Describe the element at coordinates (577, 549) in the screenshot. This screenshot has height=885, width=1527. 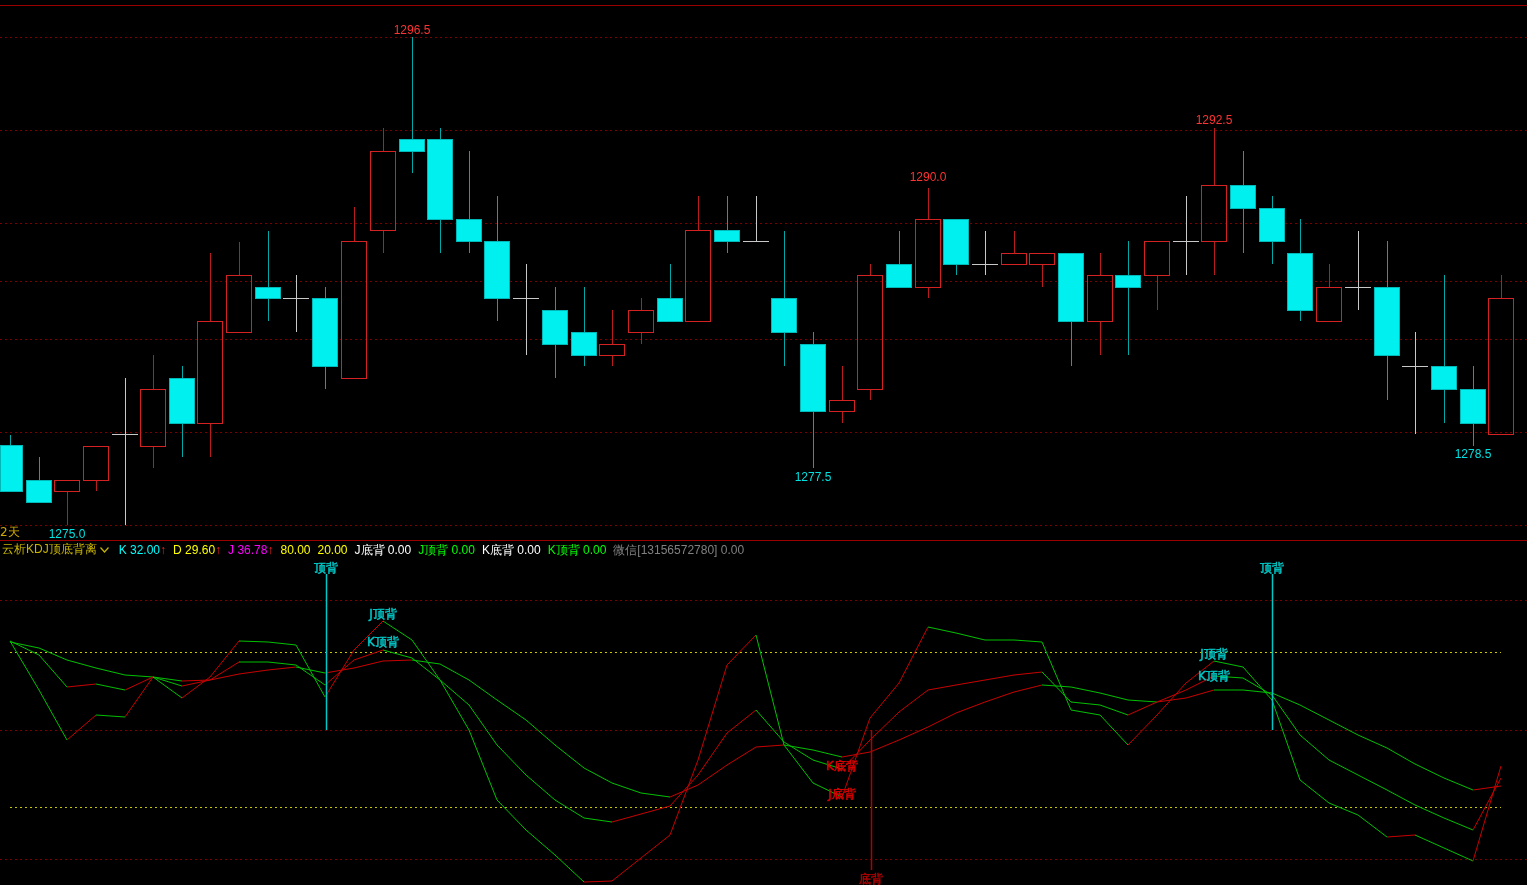
I see `indicator-reading: K顶背 0.00` at that location.